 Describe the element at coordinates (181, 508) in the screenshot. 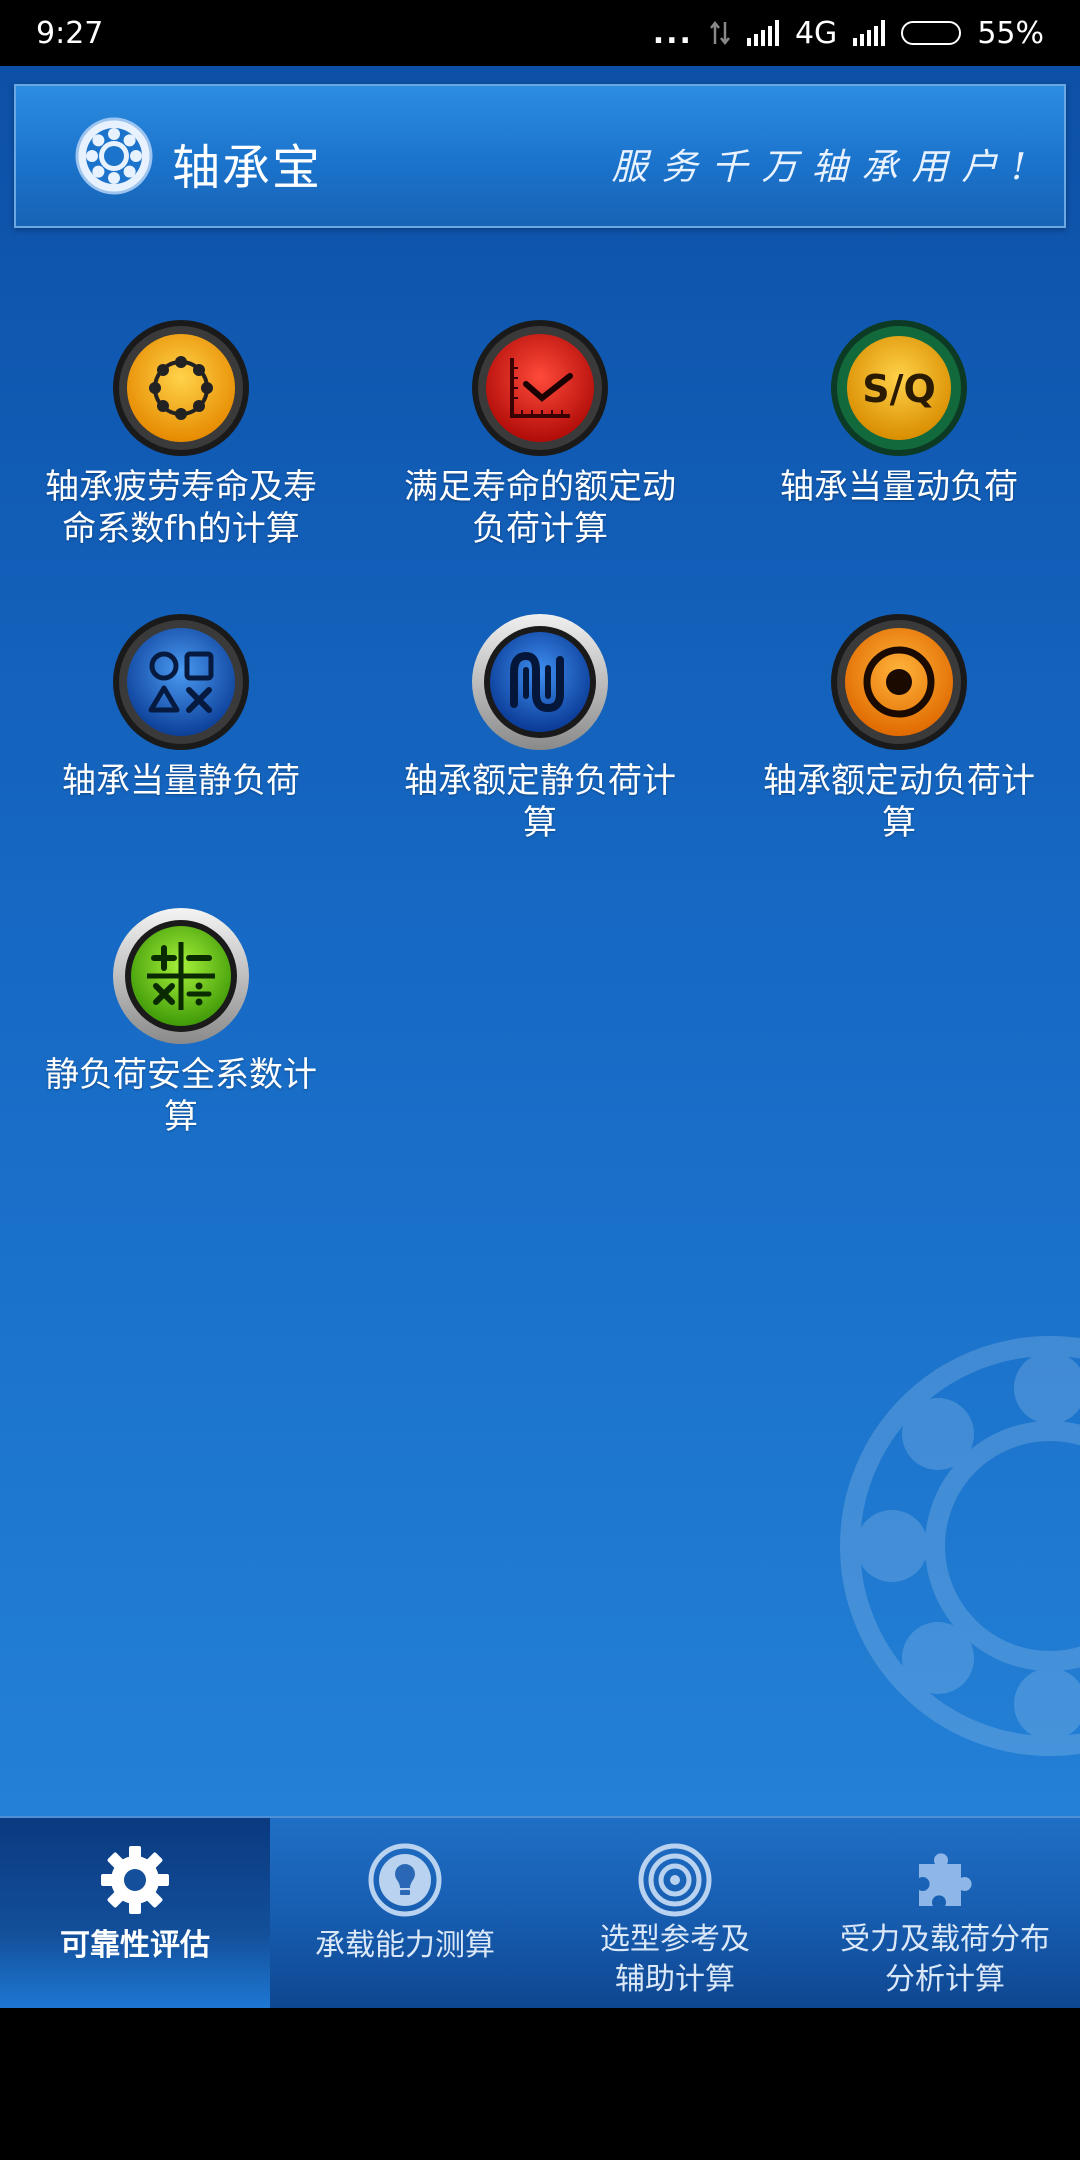

I see `grid-item-label: 轴承疲劳寿命及寿命系数fh的计算` at that location.